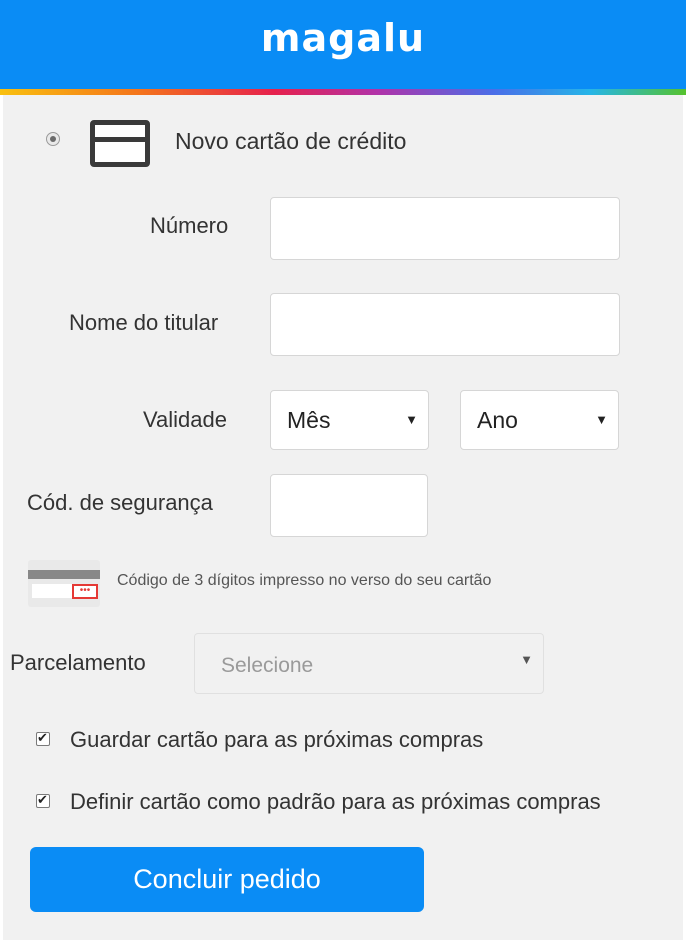  What do you see at coordinates (277, 739) in the screenshot?
I see `save-card-label: Guardar cartão para as próximas compras` at bounding box center [277, 739].